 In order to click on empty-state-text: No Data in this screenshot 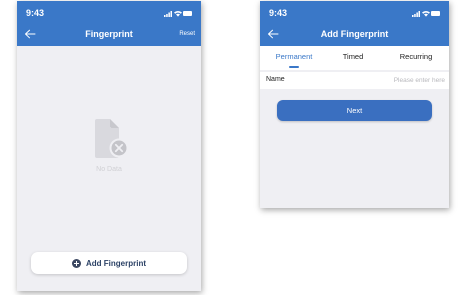, I will do `click(109, 169)`.